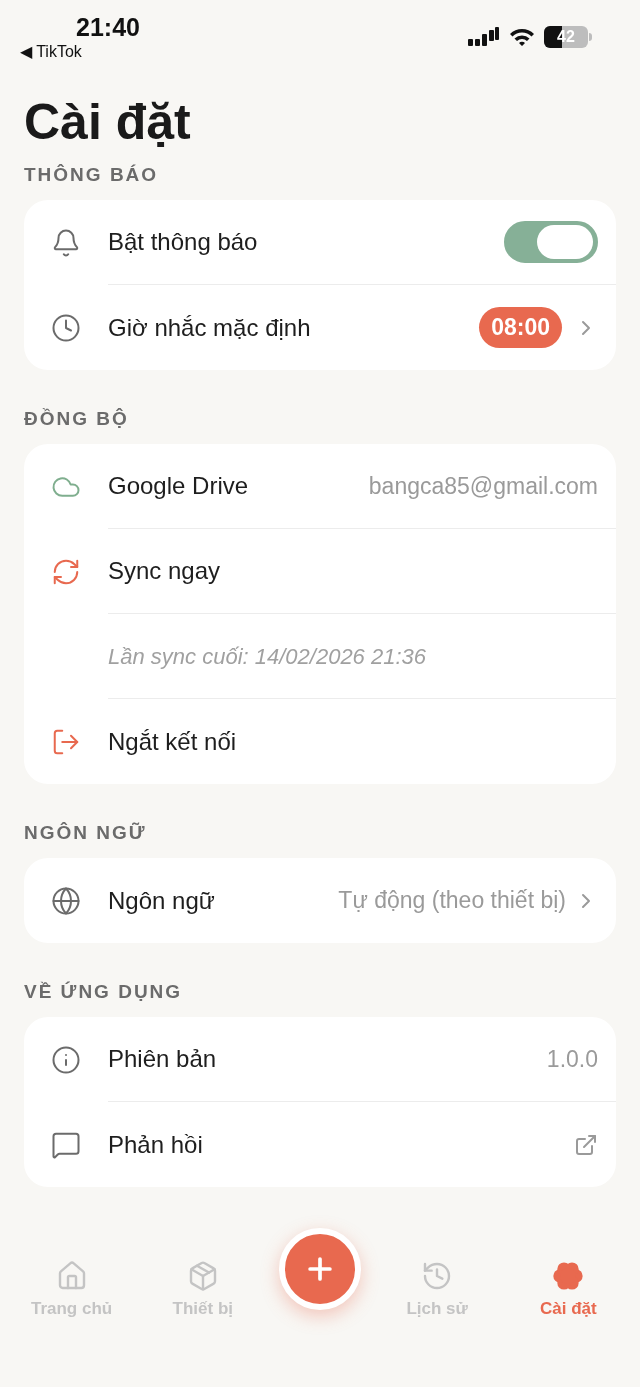 This screenshot has width=640, height=1387. What do you see at coordinates (104, 992) in the screenshot?
I see `section-header: VỀ ỨNG DỤNG` at bounding box center [104, 992].